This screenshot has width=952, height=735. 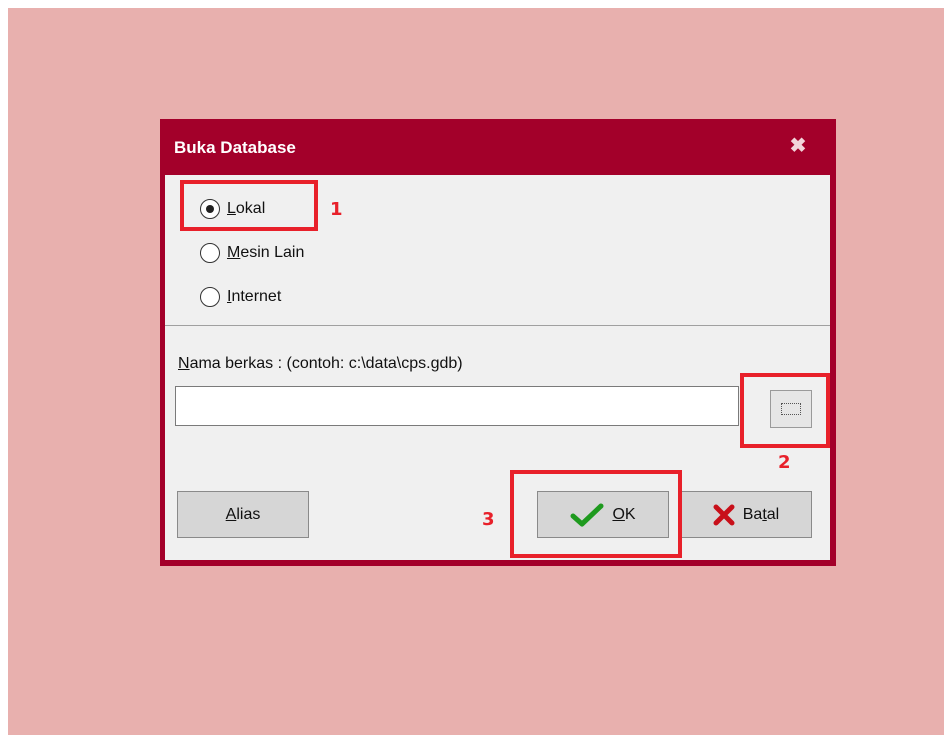 I want to click on radio-internet: Internet, so click(x=240, y=297).